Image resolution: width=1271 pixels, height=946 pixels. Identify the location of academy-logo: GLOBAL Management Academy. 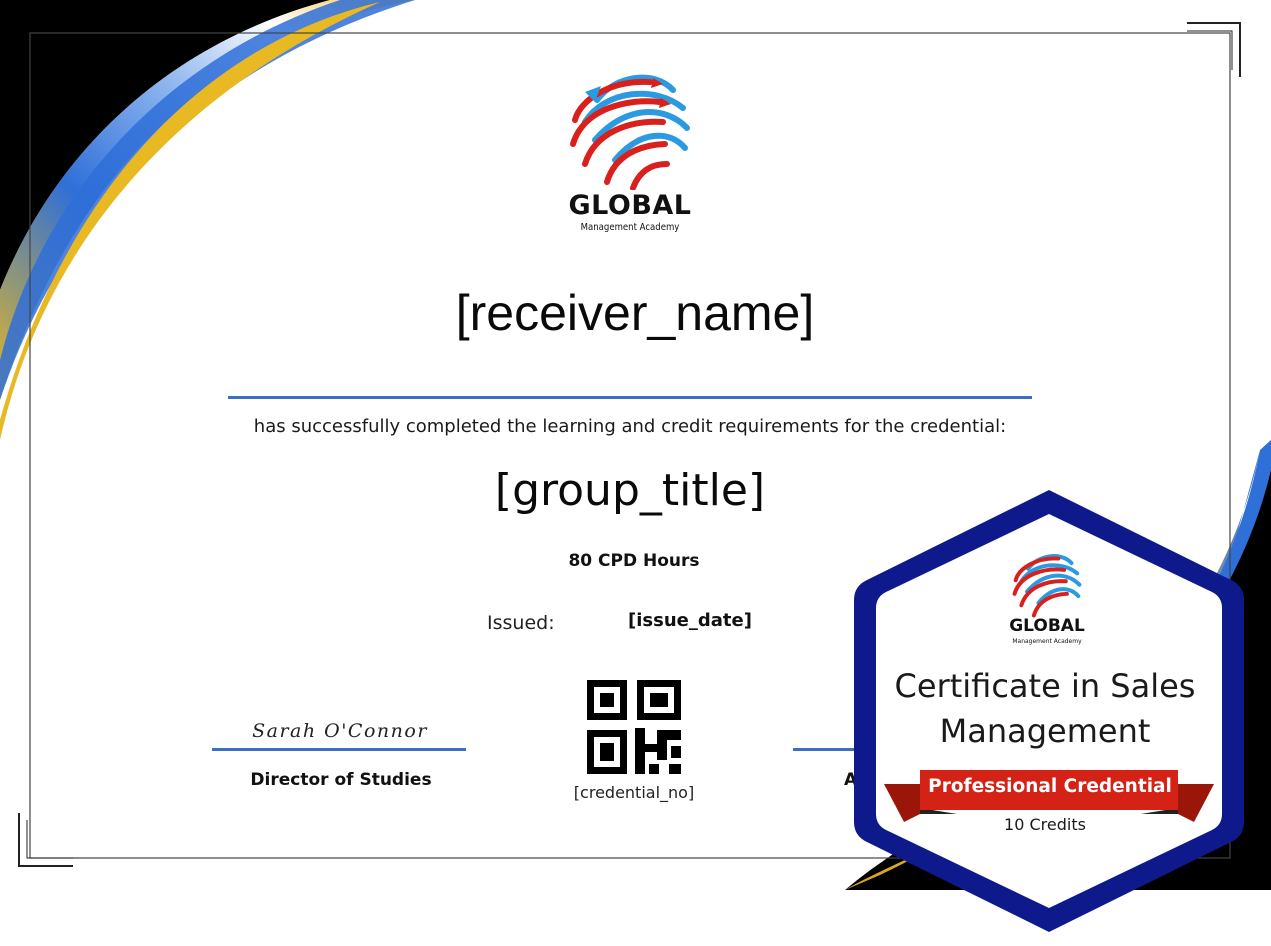
(630, 151).